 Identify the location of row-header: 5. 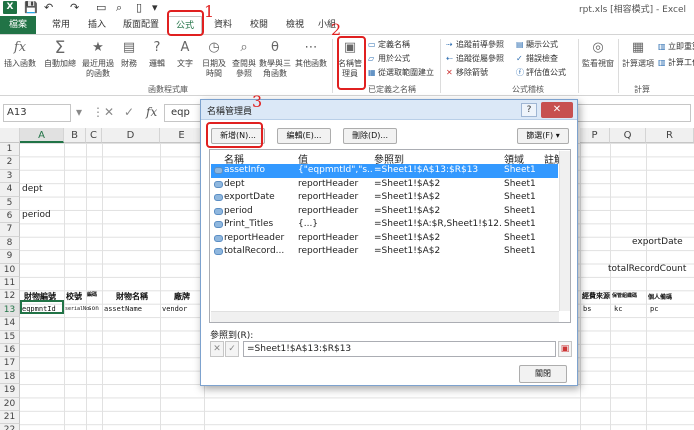
(10, 203).